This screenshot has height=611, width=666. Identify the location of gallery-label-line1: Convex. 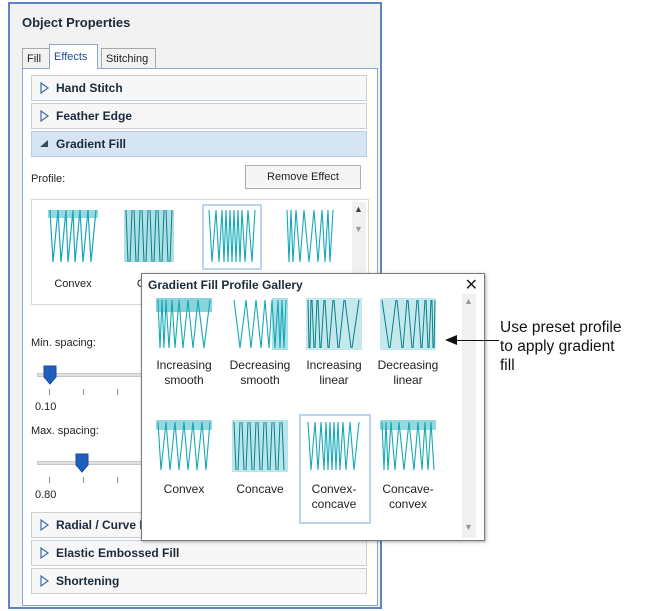
(184, 489).